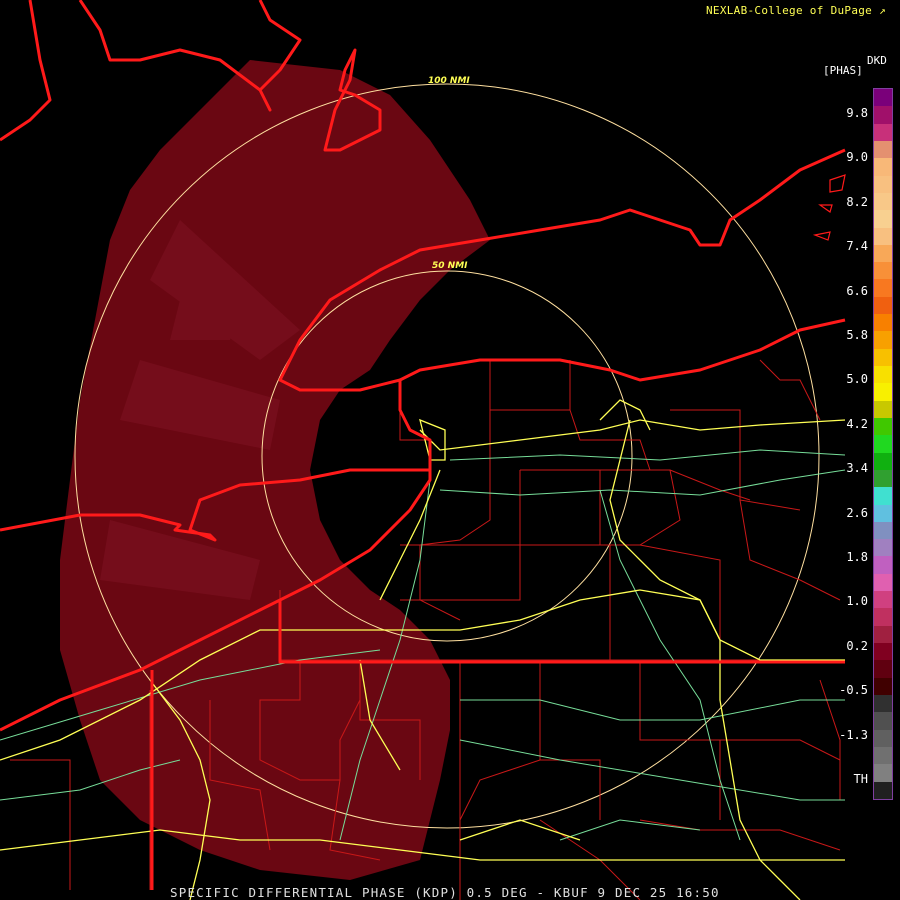 The height and width of the screenshot is (900, 900). I want to click on color-scale-tick-label: 5.8, so click(857, 335).